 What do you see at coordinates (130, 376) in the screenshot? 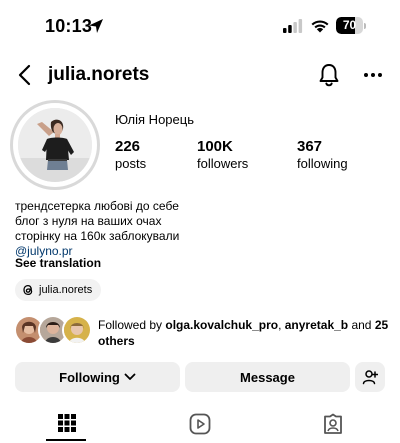
I see `chevron-down-icon` at bounding box center [130, 376].